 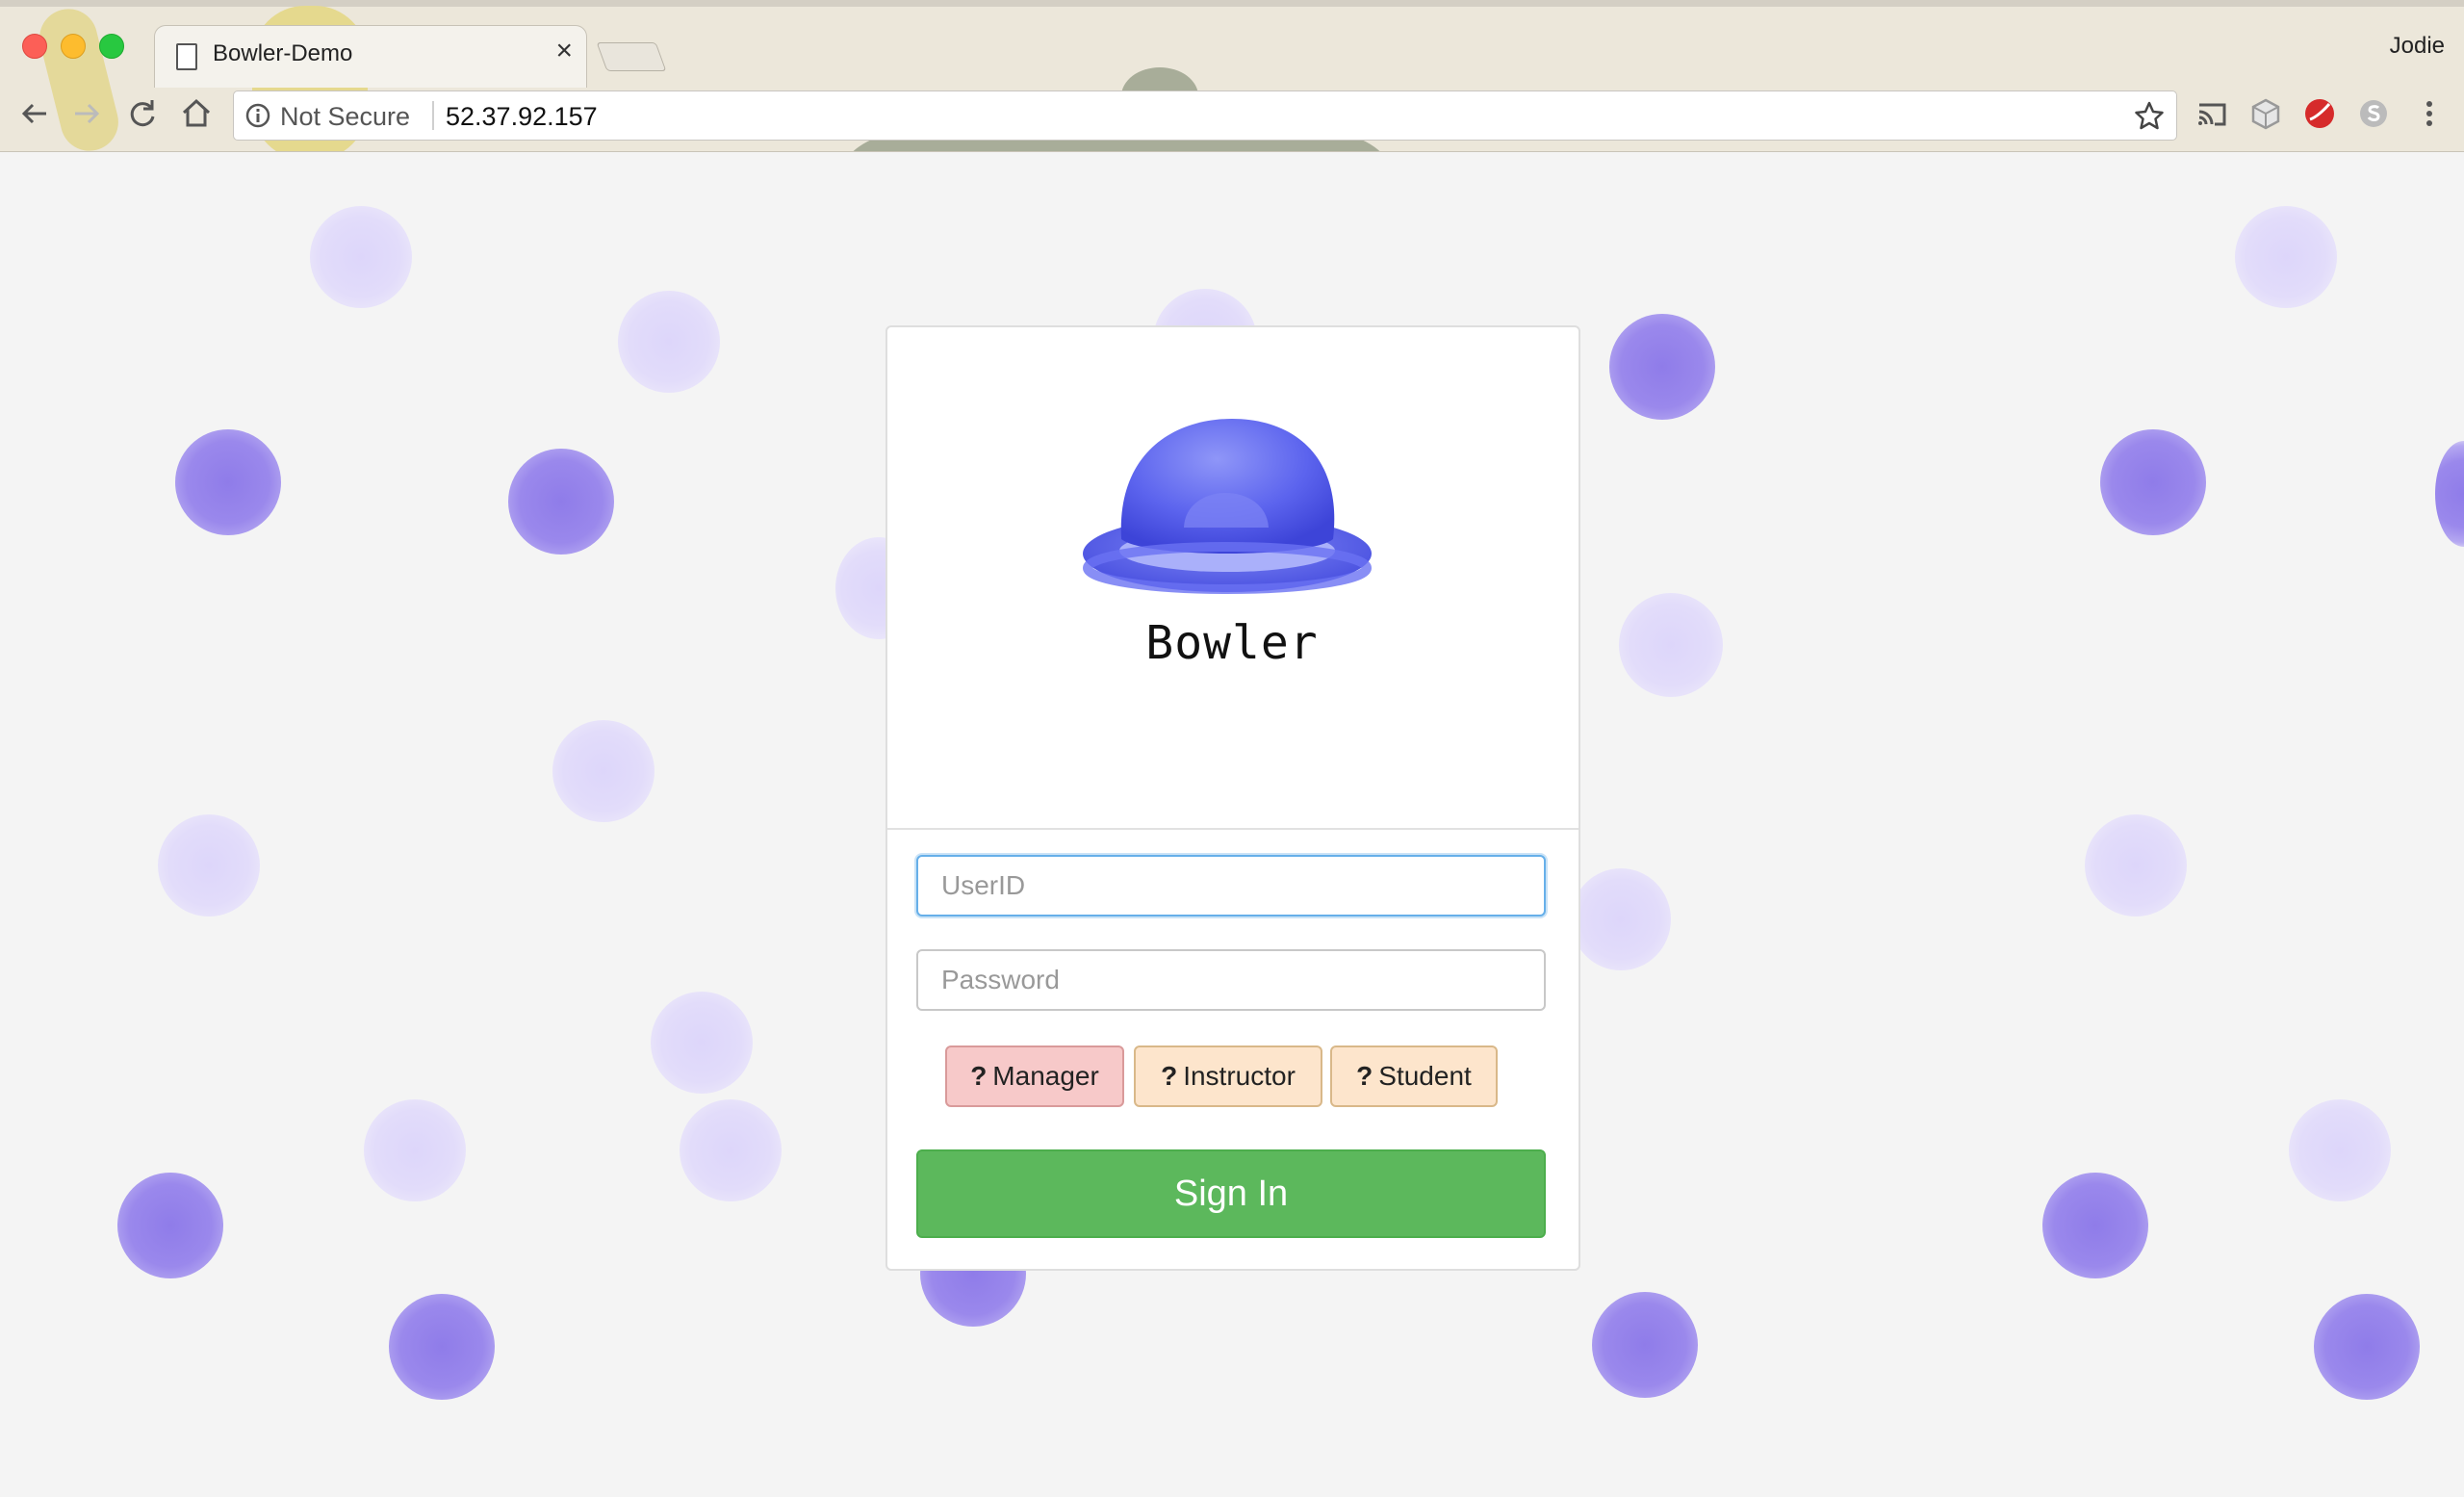 I want to click on extension-cube-icon, so click(x=2265, y=114).